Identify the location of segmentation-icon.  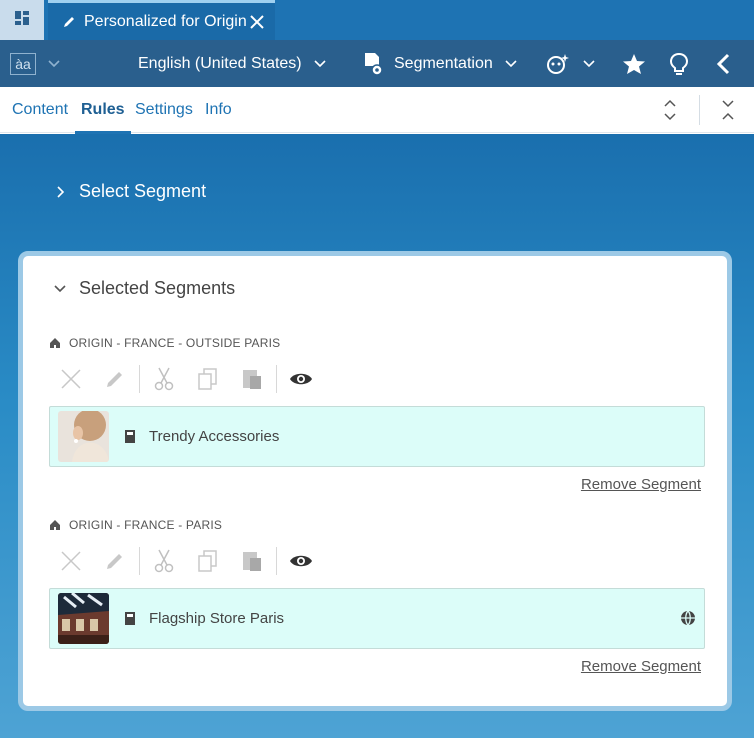
(373, 64).